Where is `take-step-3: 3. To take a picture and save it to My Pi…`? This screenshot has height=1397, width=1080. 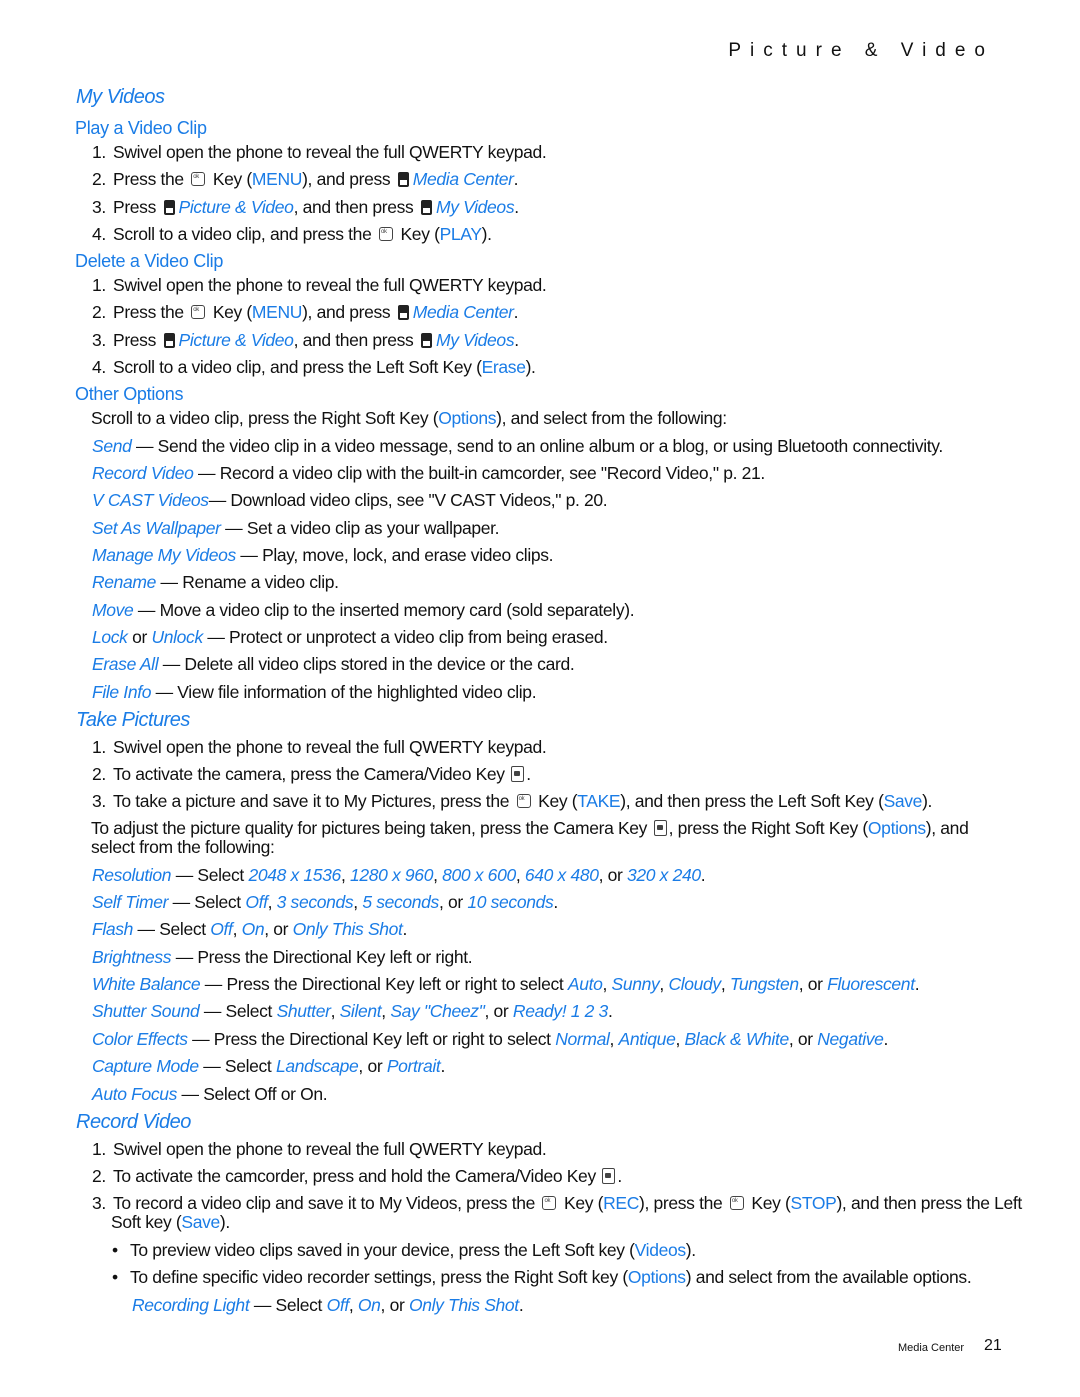
take-step-3: 3. To take a picture and save it to My Pi… is located at coordinates (512, 801).